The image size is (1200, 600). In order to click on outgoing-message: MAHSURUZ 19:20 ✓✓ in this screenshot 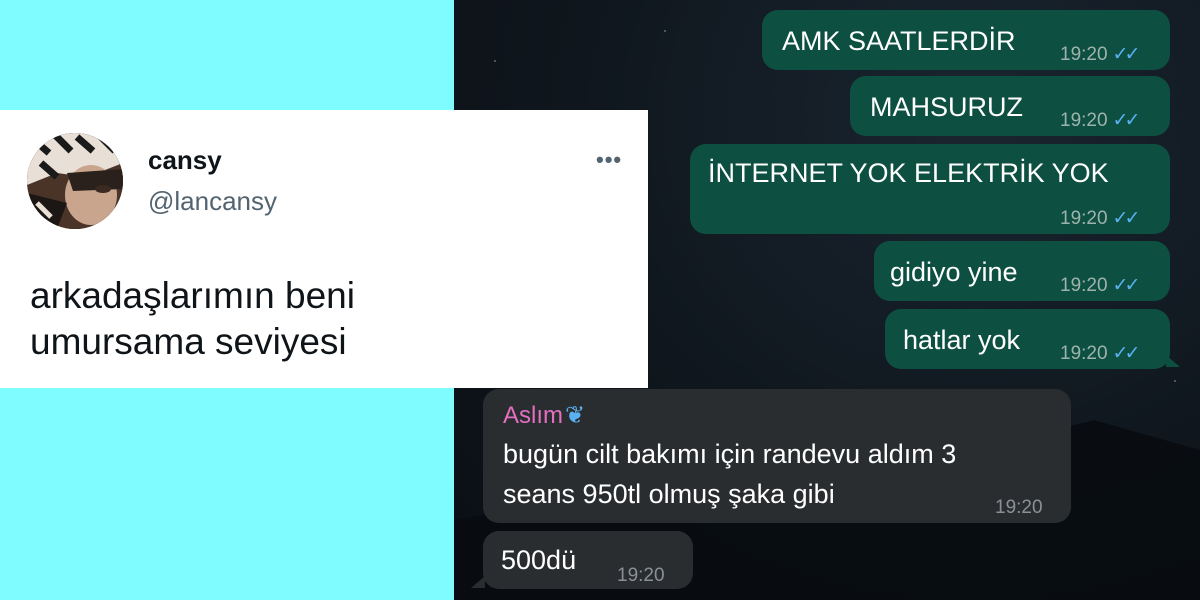, I will do `click(1010, 106)`.